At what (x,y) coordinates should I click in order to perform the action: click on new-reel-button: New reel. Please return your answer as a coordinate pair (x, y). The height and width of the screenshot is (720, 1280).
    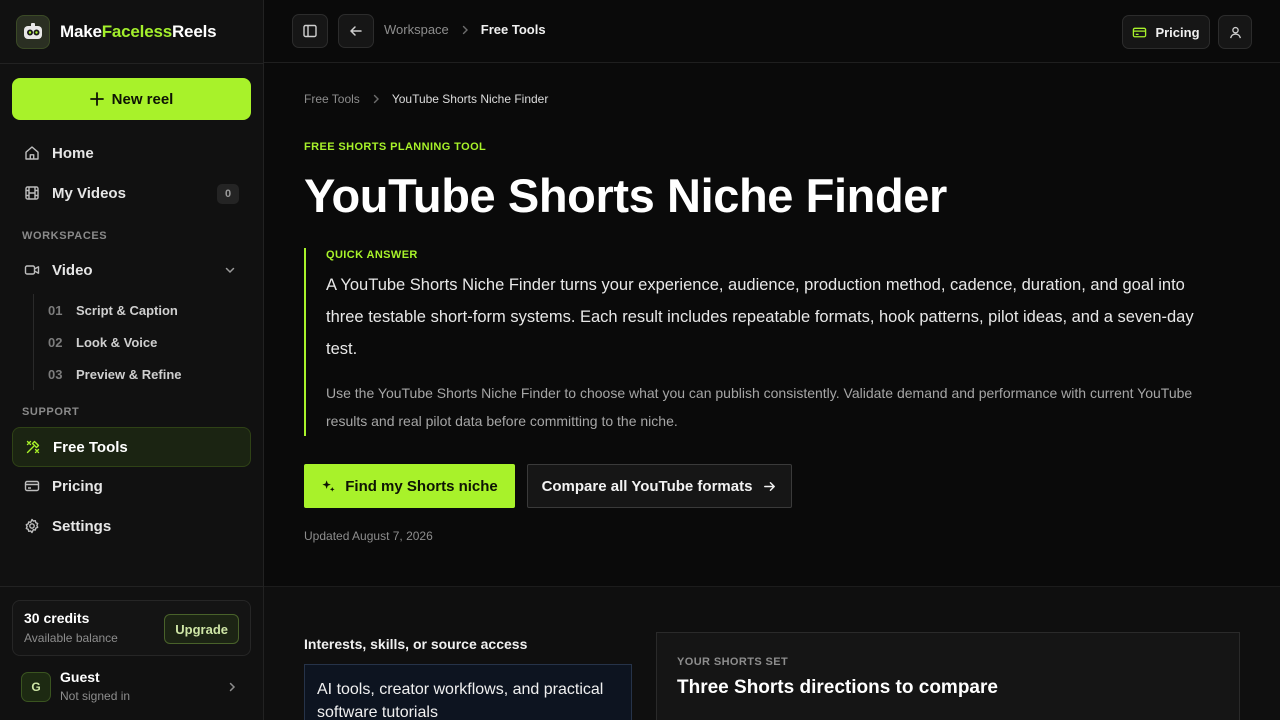
    Looking at the image, I should click on (131, 99).